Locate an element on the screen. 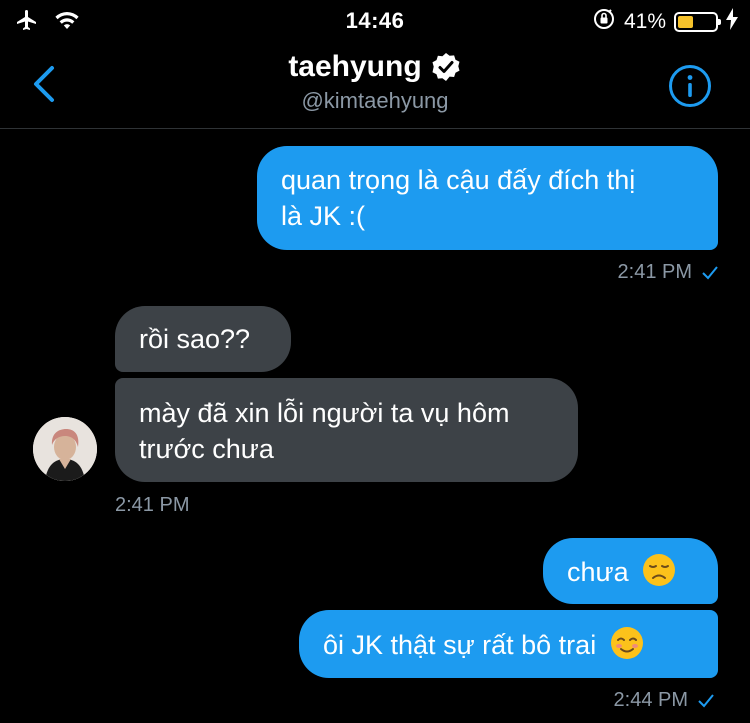 The image size is (750, 723). sent-message-bubble: ôi JK thật sự rất bô trai is located at coordinates (508, 644).